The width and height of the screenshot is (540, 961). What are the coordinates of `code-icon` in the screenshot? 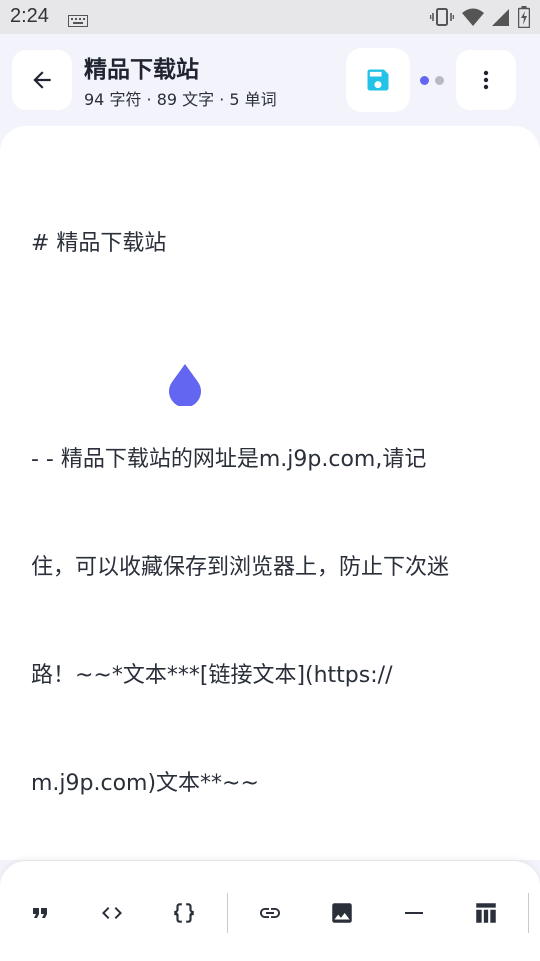 It's located at (112, 913).